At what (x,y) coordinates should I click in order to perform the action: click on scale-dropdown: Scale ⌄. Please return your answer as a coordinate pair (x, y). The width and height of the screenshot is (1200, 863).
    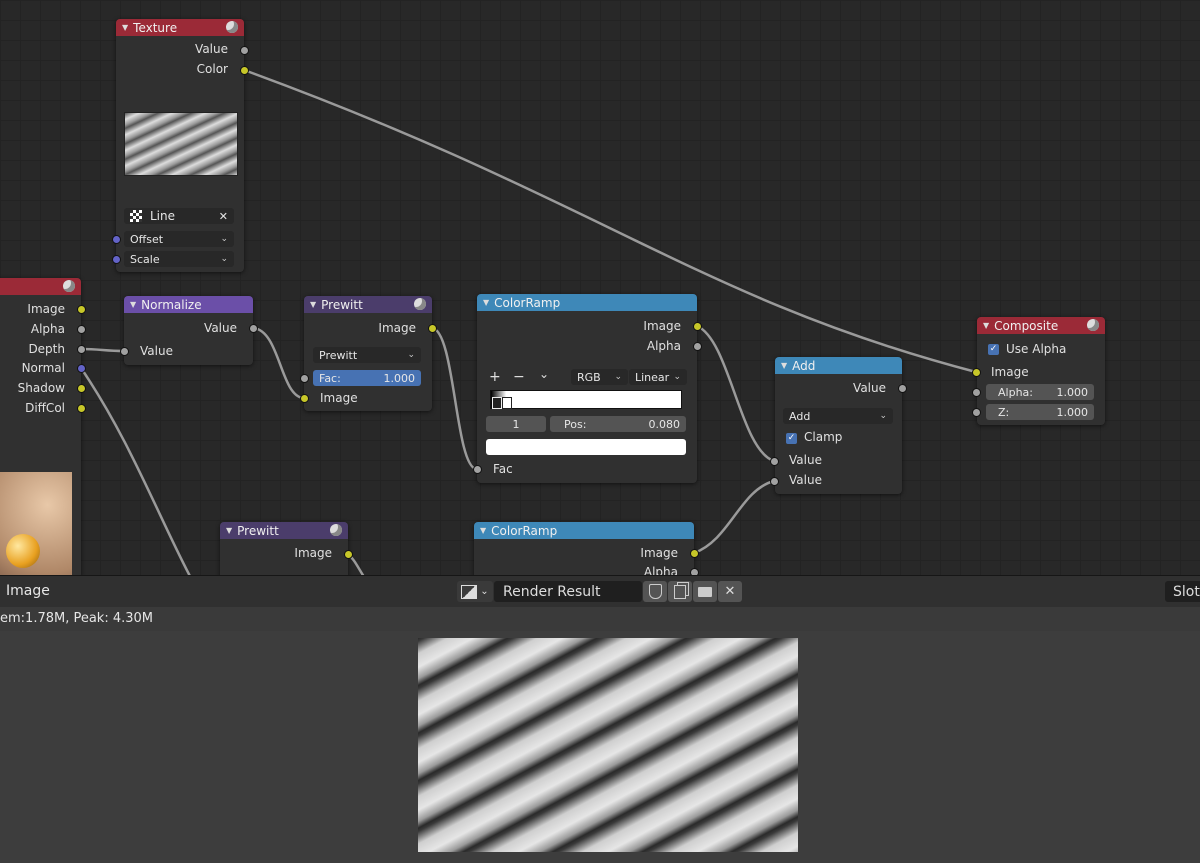
    Looking at the image, I should click on (179, 259).